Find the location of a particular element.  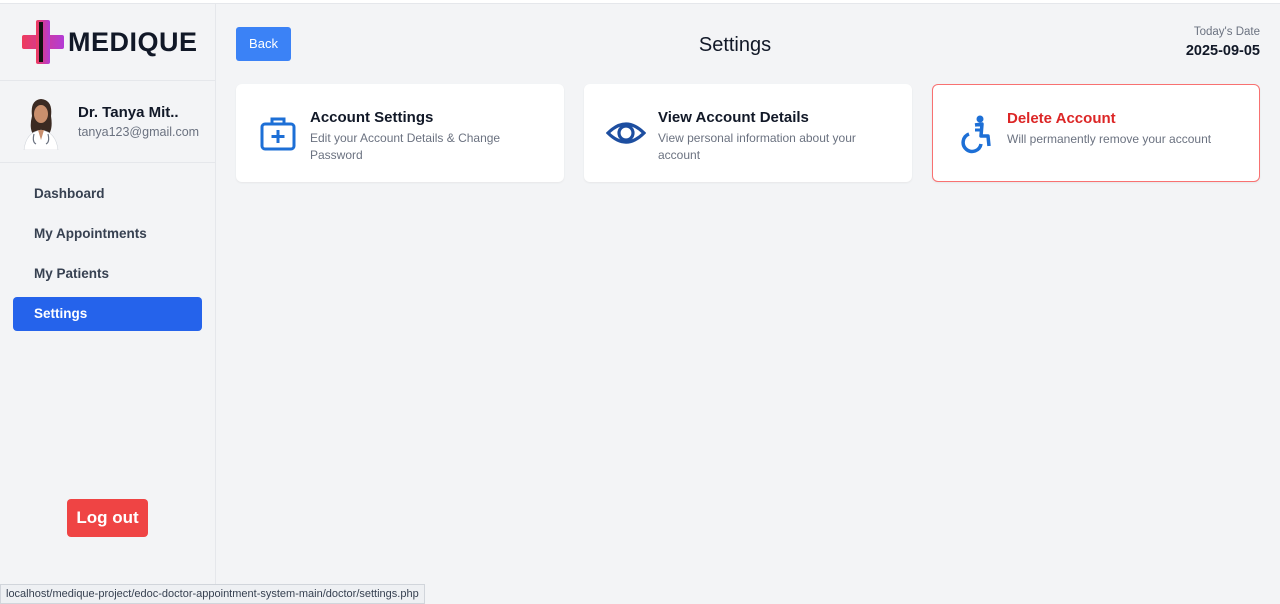

sidebar-item-dashboard: Dashboard is located at coordinates (107, 194).